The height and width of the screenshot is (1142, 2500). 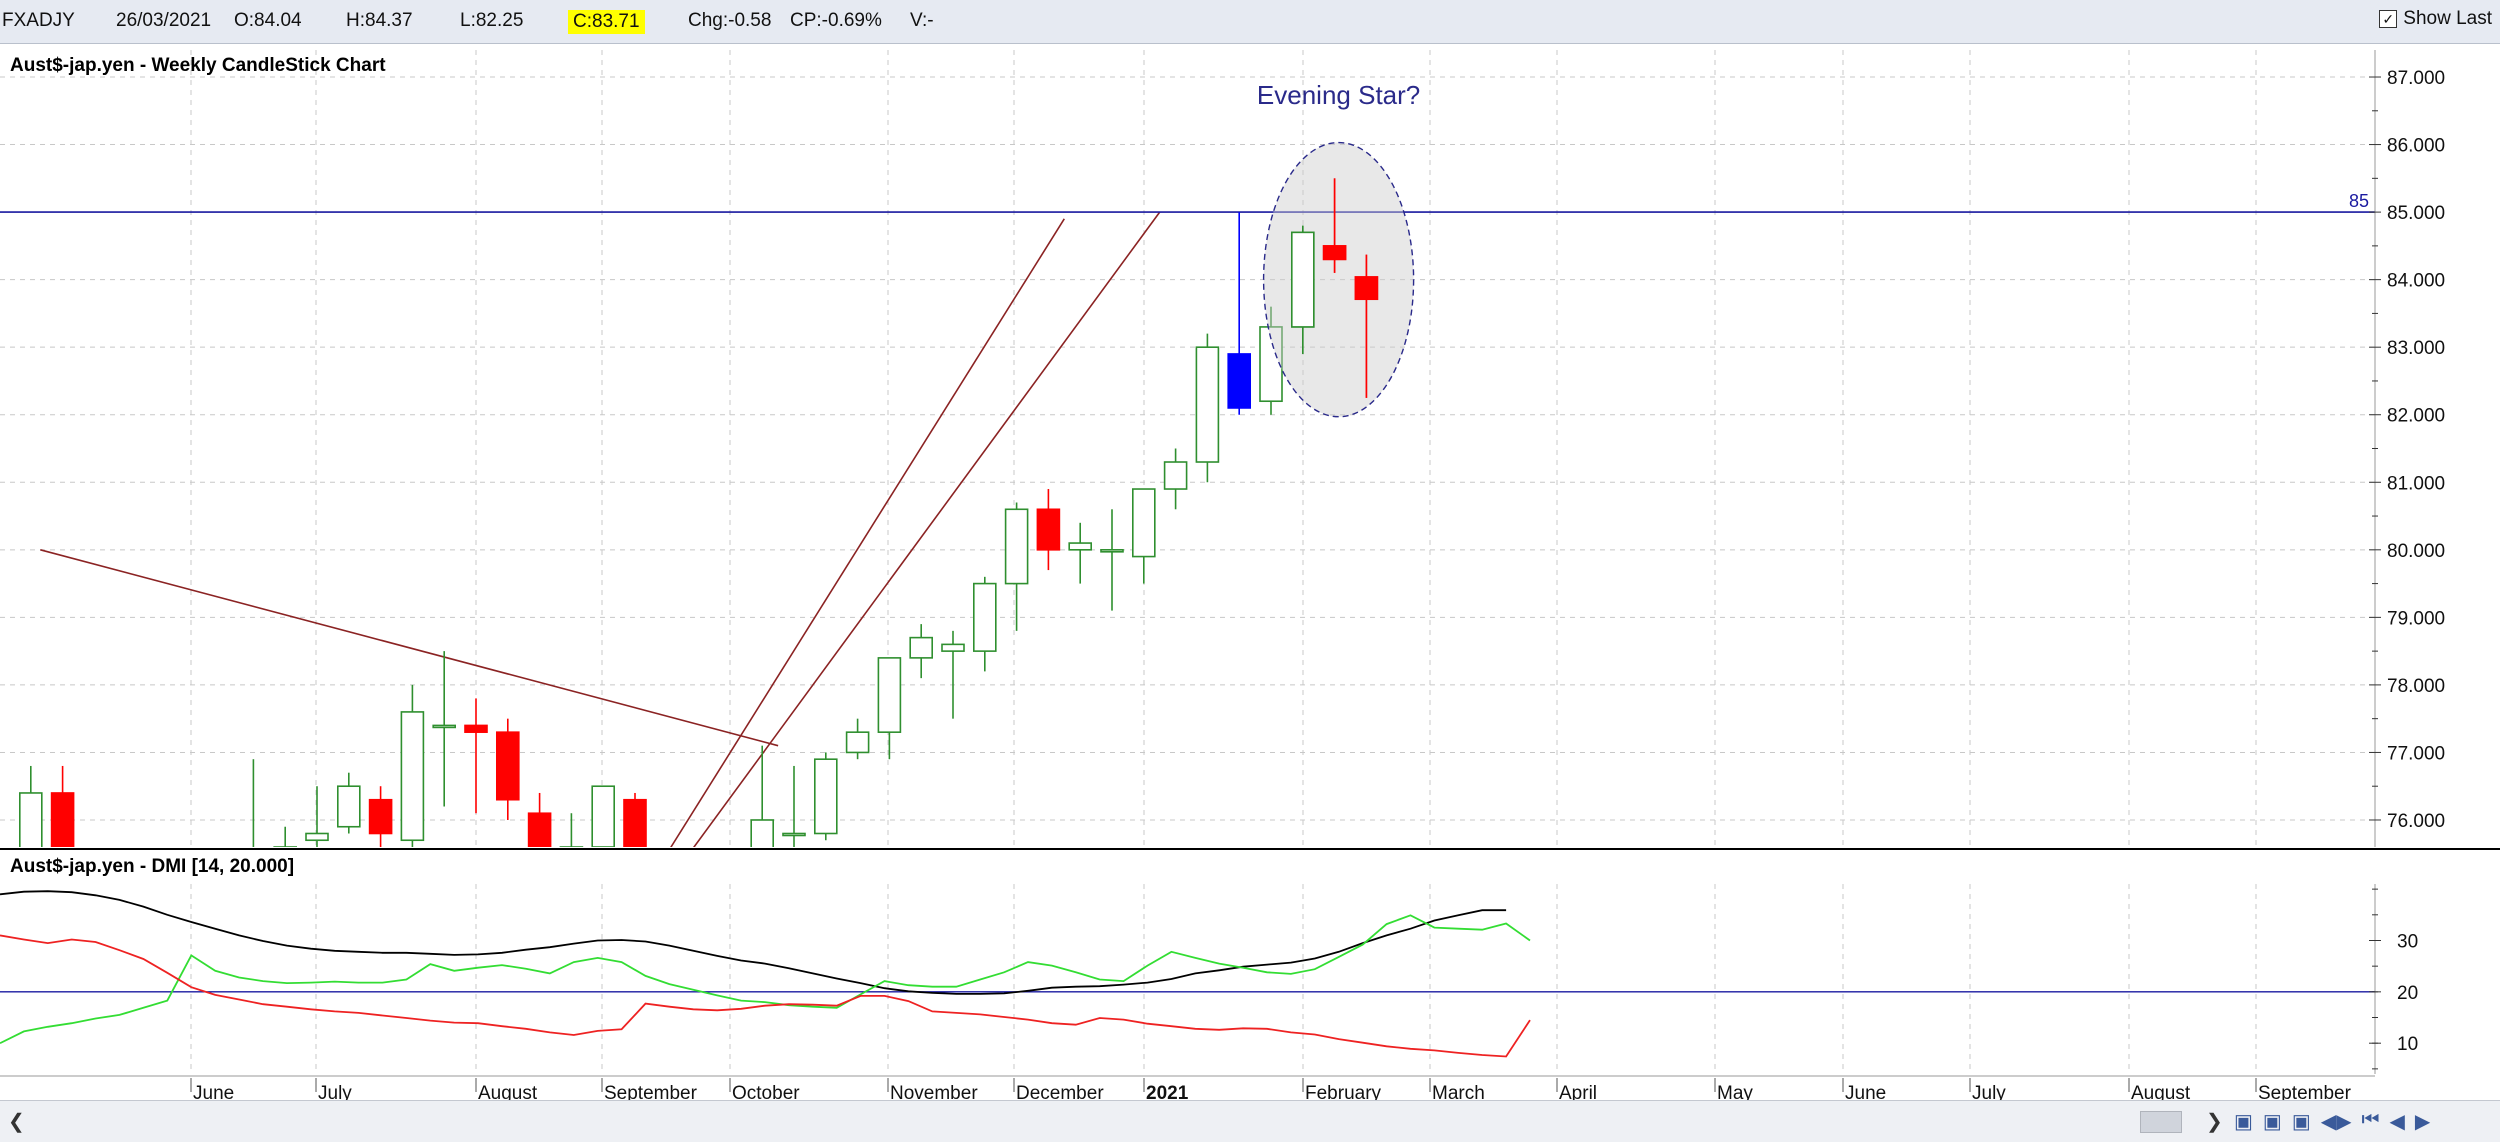 What do you see at coordinates (2416, 146) in the screenshot?
I see `price-tick-label: 86.000` at bounding box center [2416, 146].